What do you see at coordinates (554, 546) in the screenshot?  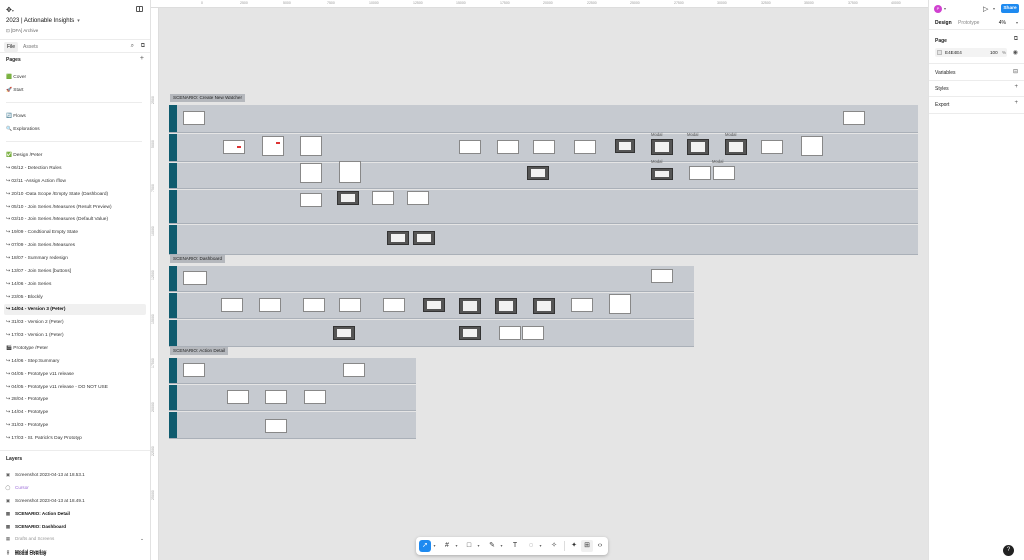 I see `actions-tool-icon: ✧` at bounding box center [554, 546].